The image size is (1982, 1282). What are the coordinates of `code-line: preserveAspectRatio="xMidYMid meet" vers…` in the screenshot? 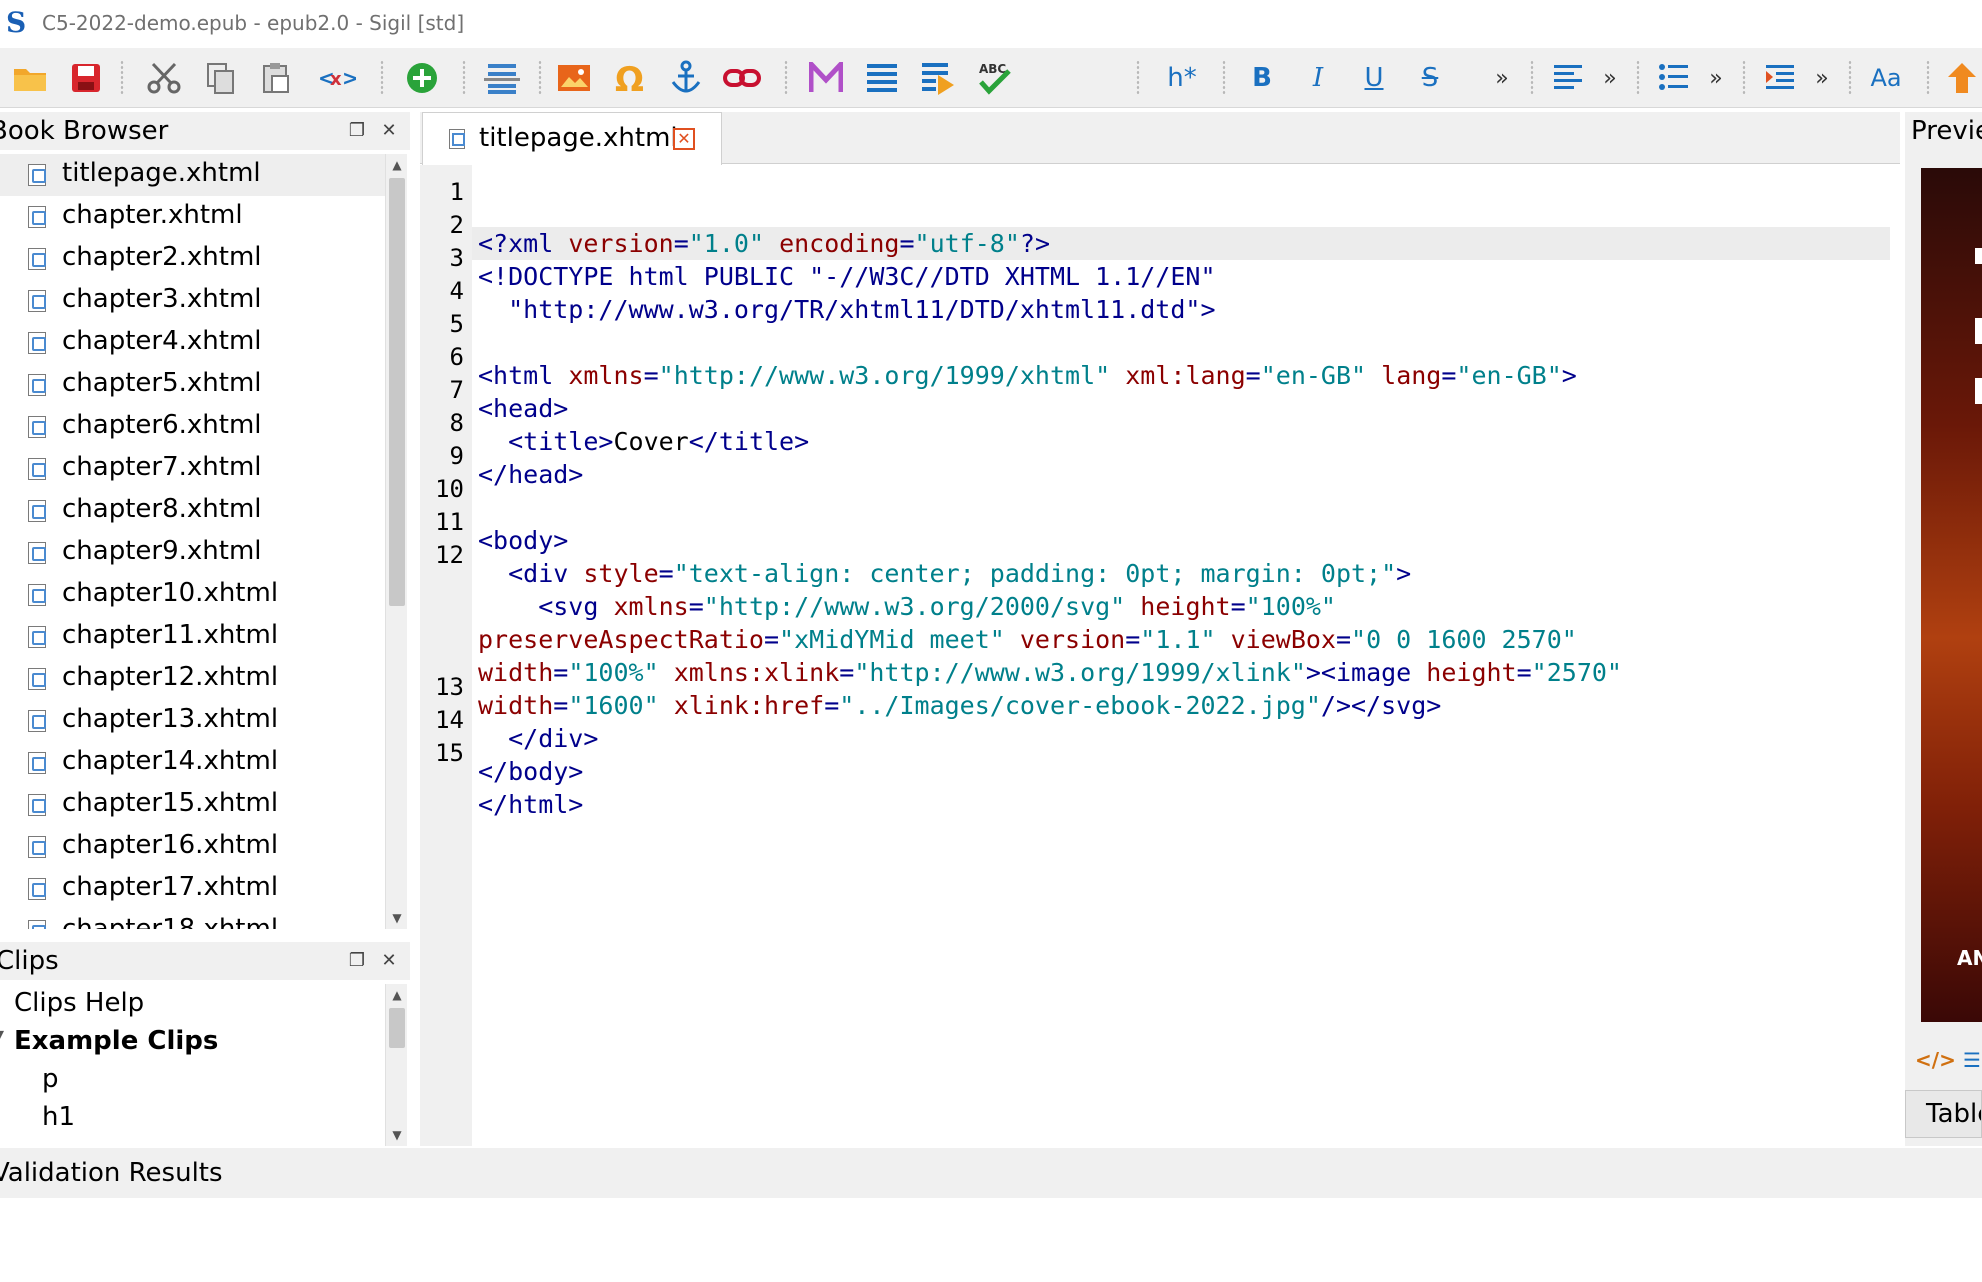 It's located at (1027, 639).